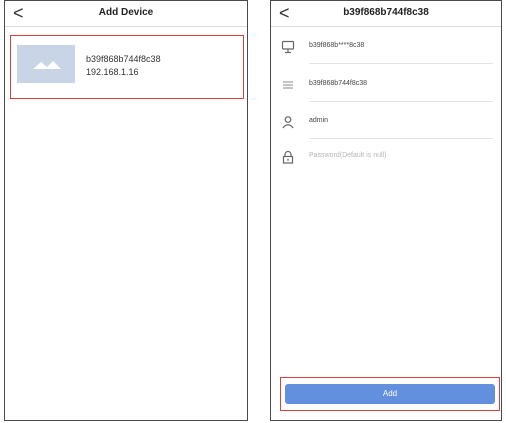  What do you see at coordinates (288, 85) in the screenshot?
I see `list-icon` at bounding box center [288, 85].